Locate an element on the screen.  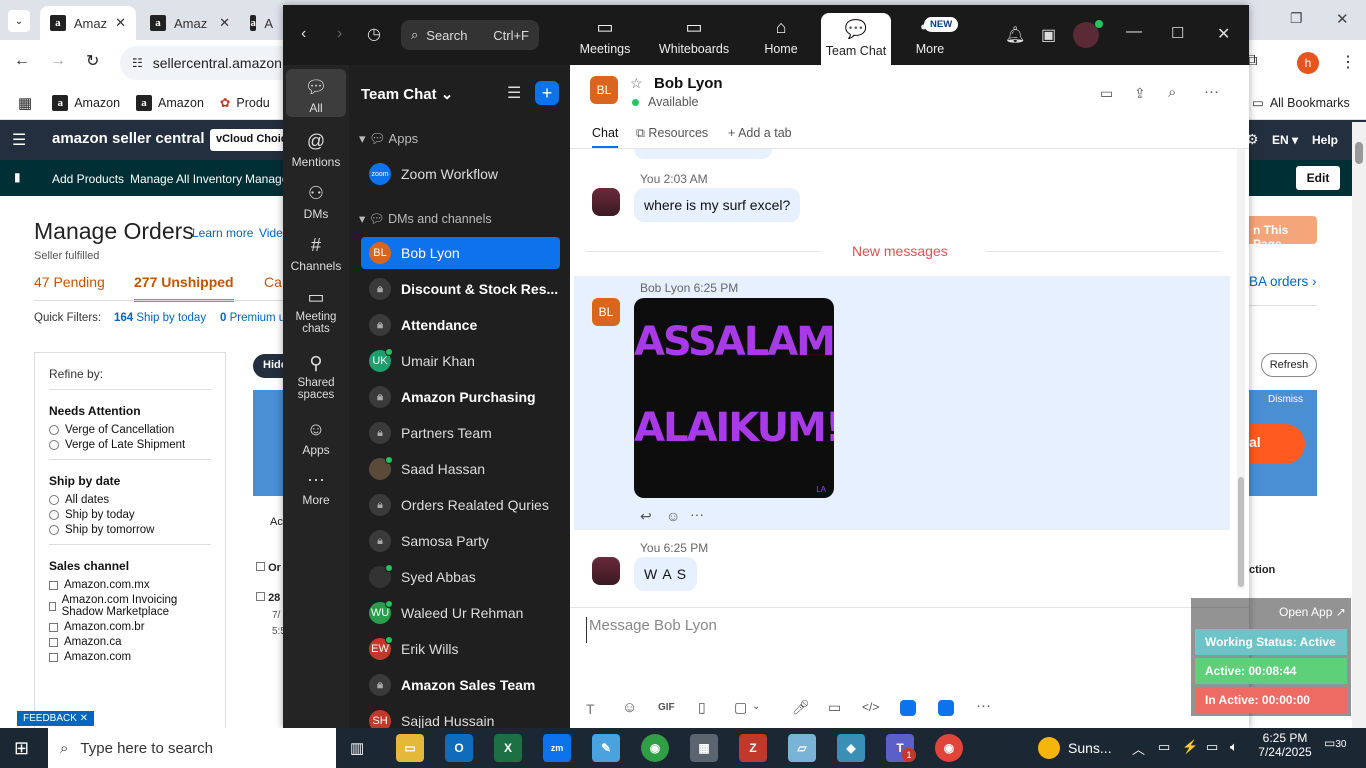
message-more-icon: ··· is located at coordinates (697, 514).